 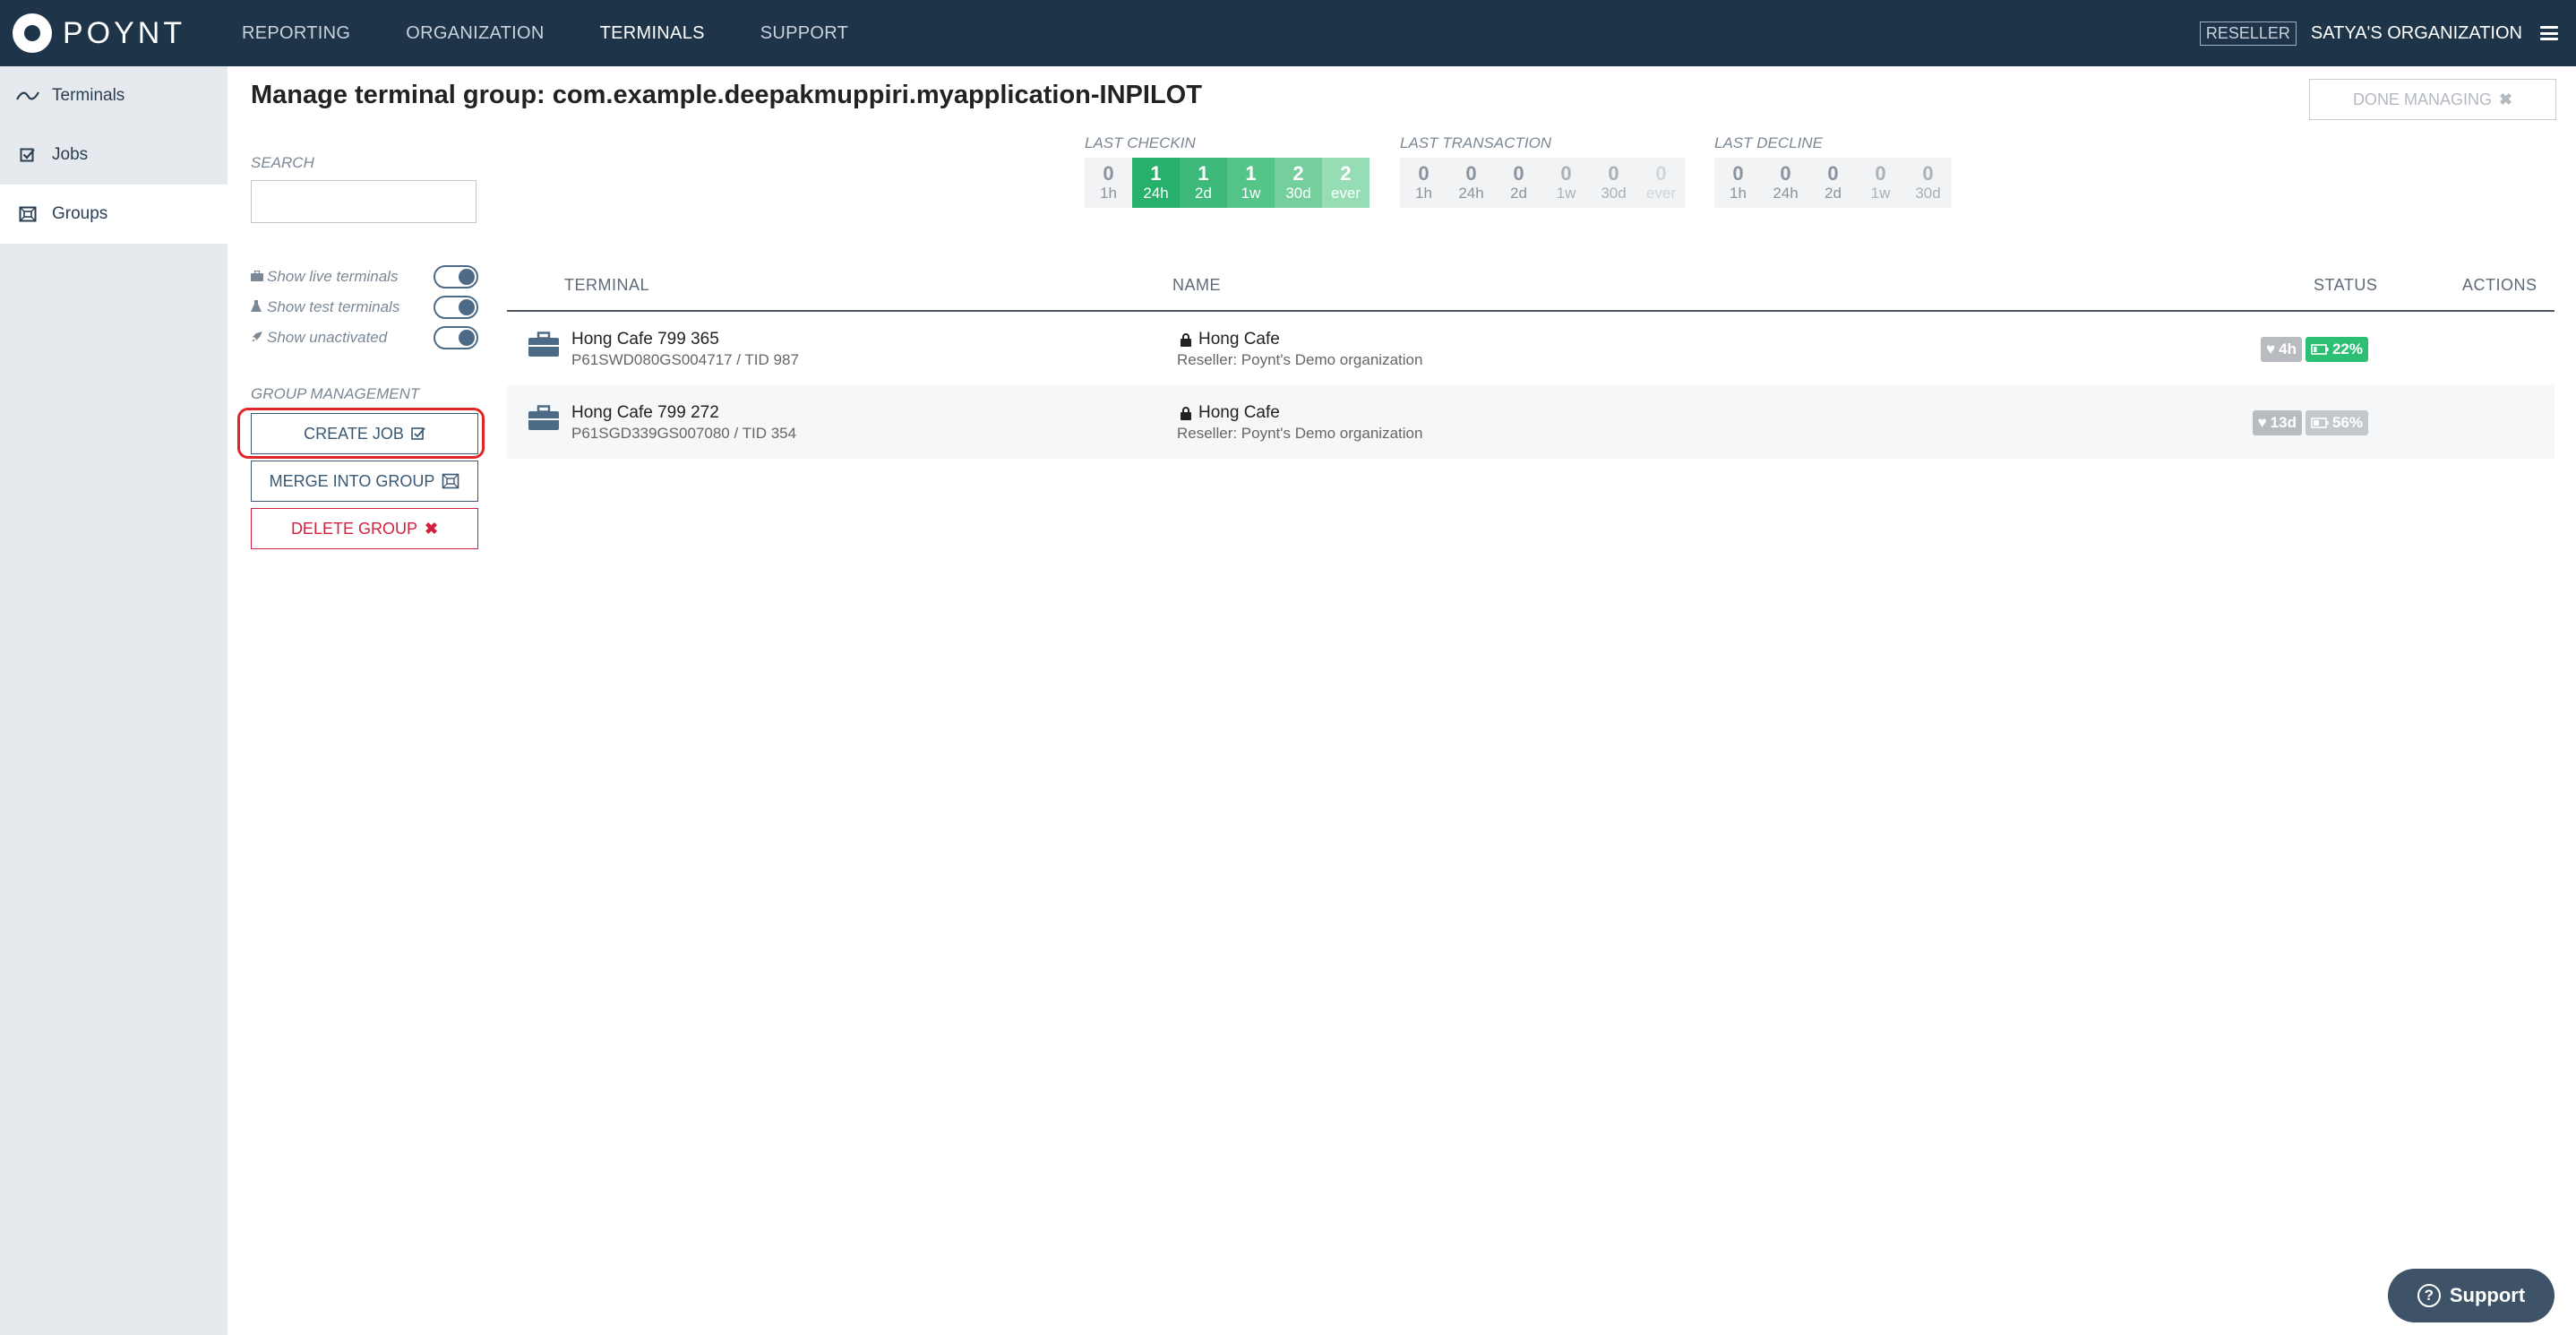 I want to click on nav-support: SUPPORT, so click(x=804, y=33).